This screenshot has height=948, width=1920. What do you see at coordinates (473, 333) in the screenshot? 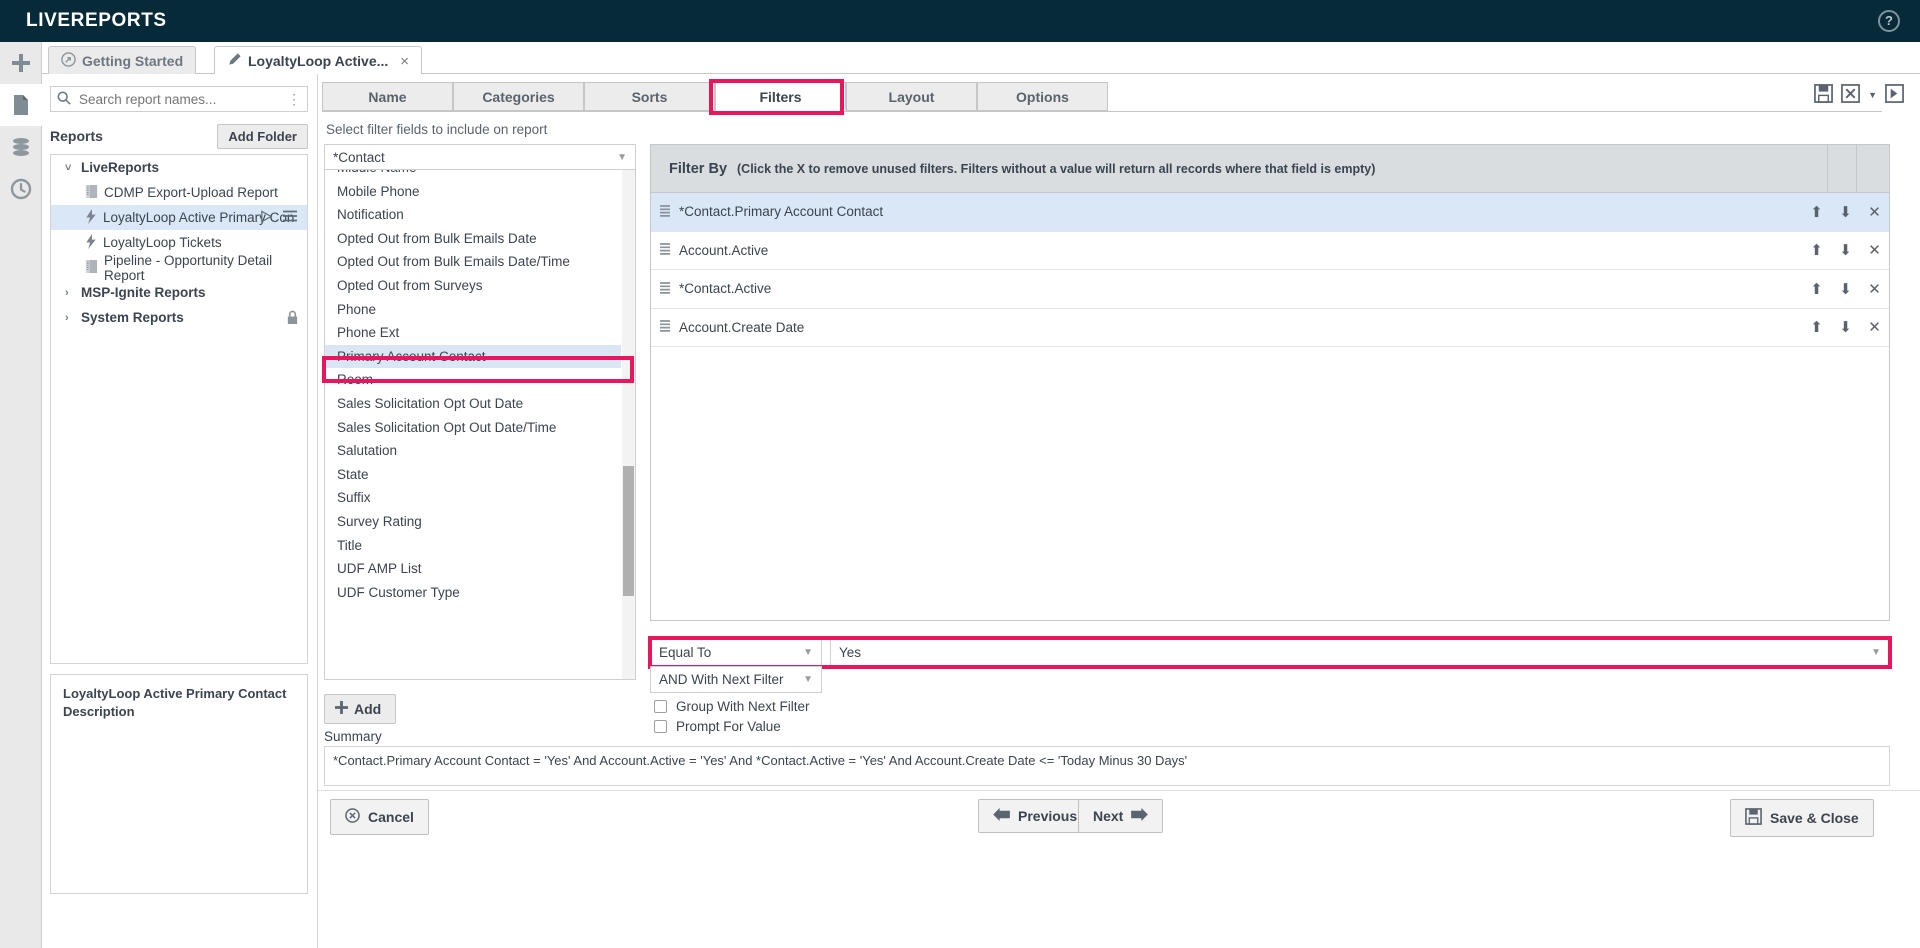
I see `field-item: Phone Ext` at bounding box center [473, 333].